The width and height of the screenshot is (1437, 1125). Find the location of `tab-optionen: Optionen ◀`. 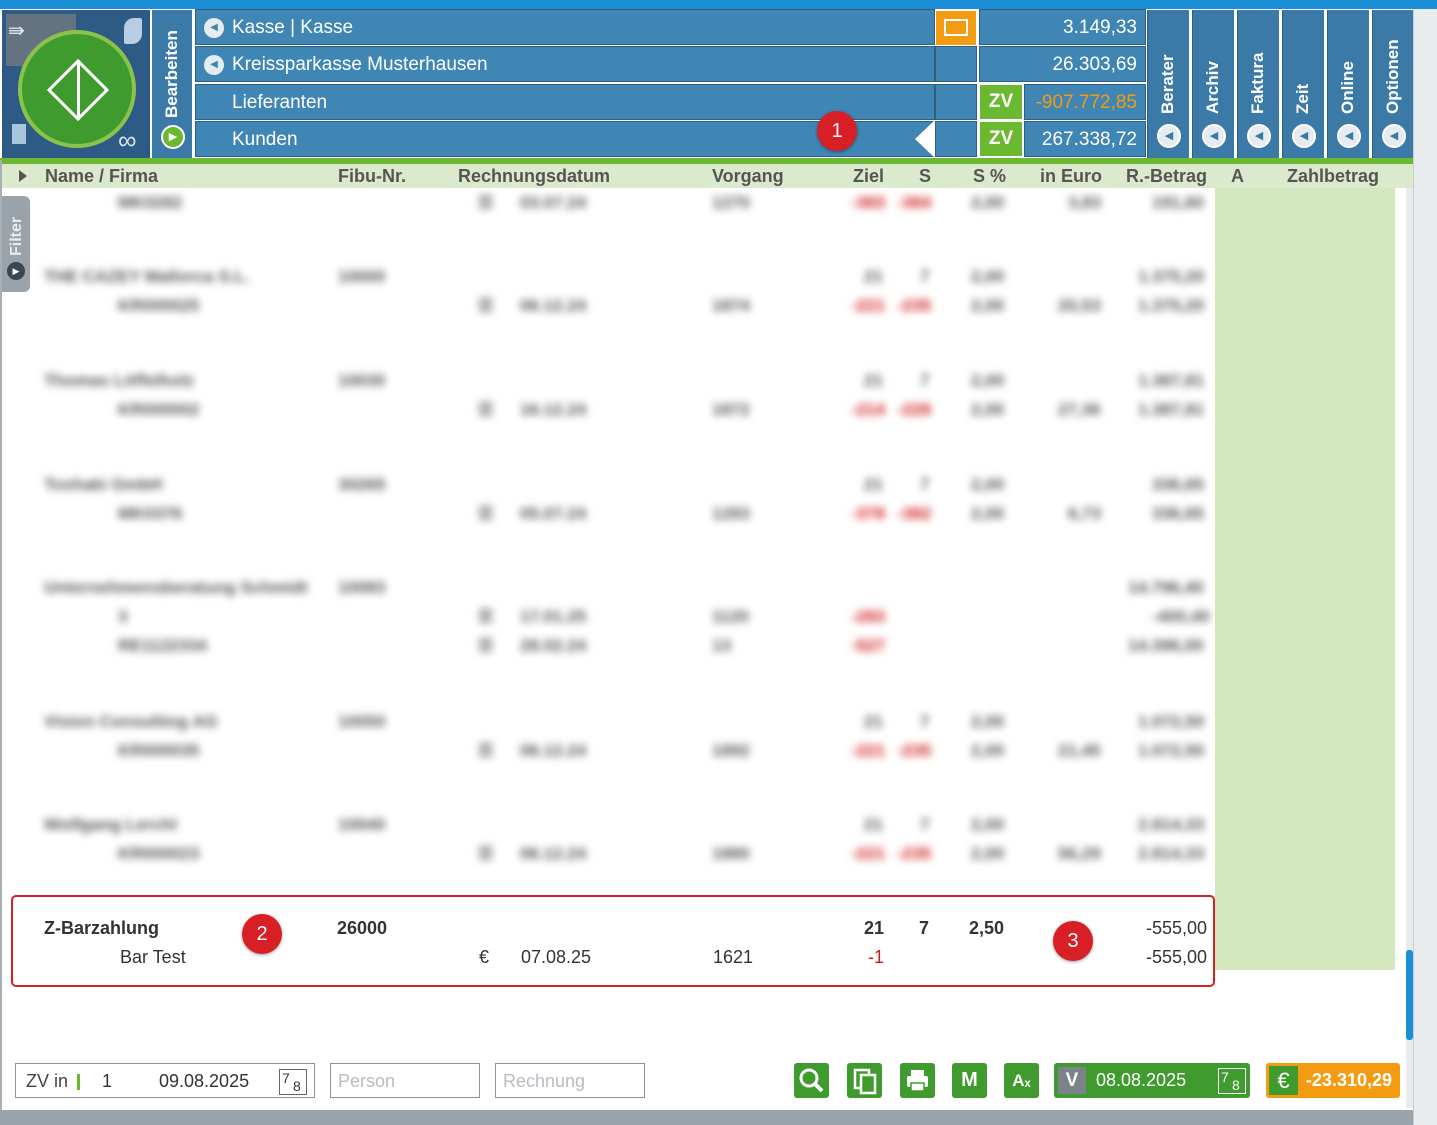

tab-optionen: Optionen ◀ is located at coordinates (1393, 84).